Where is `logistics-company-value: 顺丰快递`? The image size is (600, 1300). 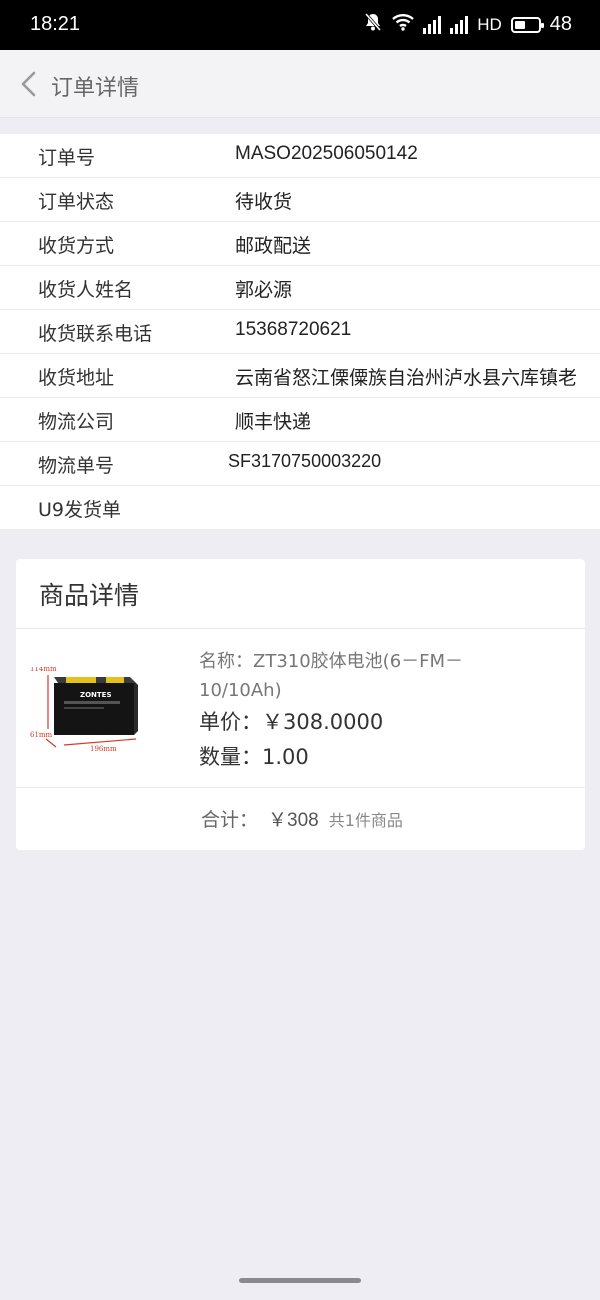 logistics-company-value: 顺丰快递 is located at coordinates (273, 422).